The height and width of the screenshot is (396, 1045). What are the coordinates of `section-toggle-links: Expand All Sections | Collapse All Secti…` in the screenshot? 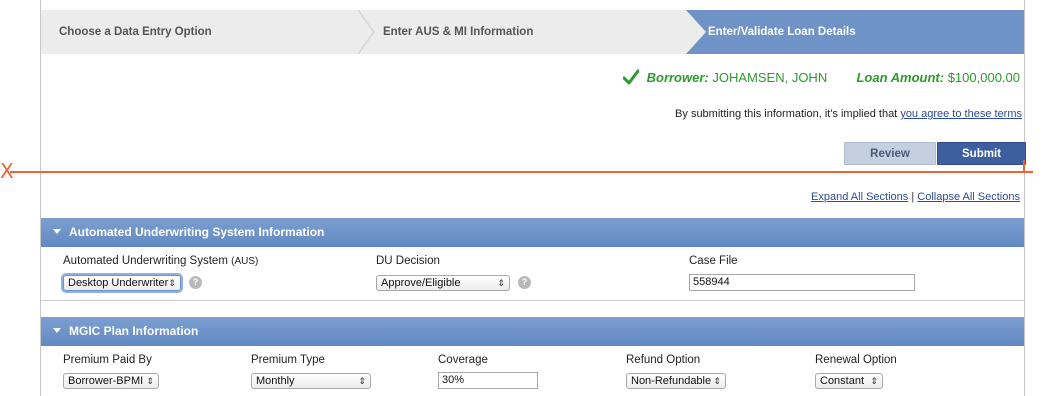 It's located at (915, 197).